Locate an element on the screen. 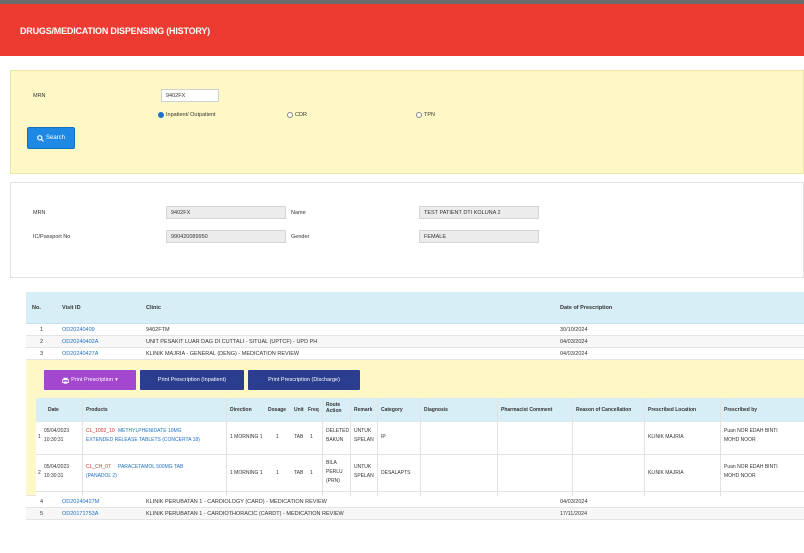  visit-id-link: OD20240409 is located at coordinates (78, 330).